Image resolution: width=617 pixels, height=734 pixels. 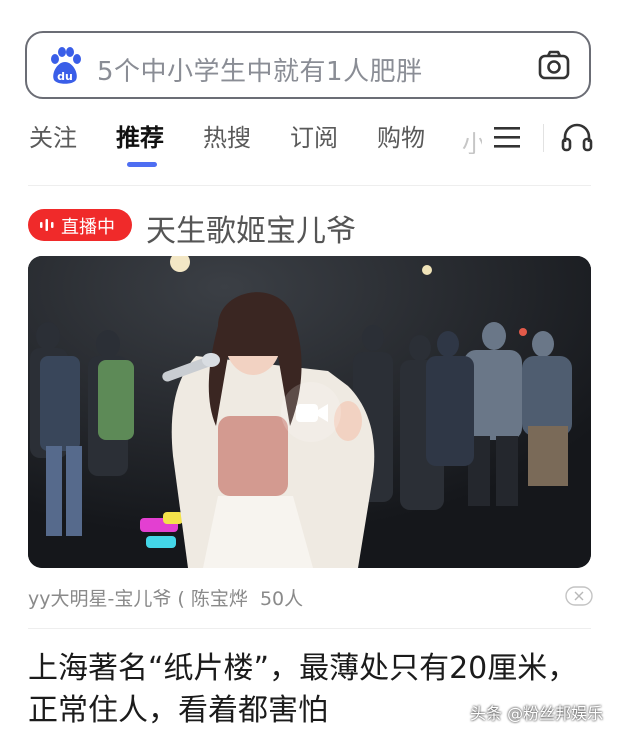 What do you see at coordinates (281, 599) in the screenshot?
I see `viewer-count: 50人` at bounding box center [281, 599].